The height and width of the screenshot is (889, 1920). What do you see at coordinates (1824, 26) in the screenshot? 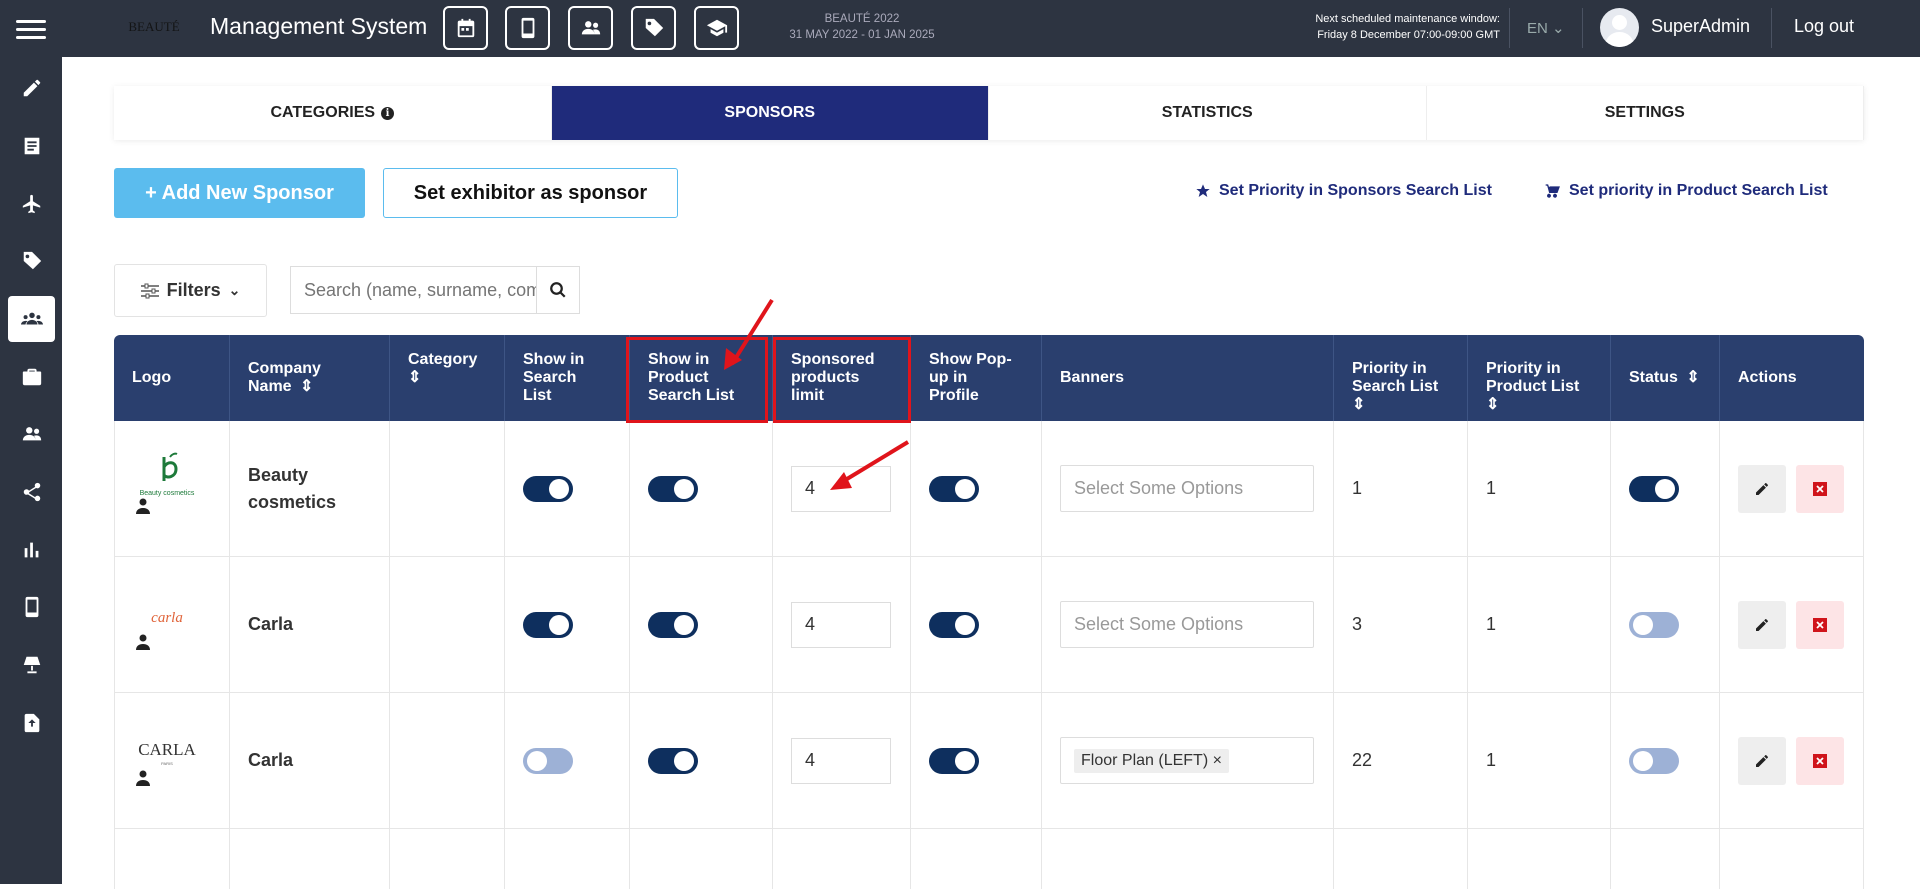
I see `logout-link: Log out` at bounding box center [1824, 26].